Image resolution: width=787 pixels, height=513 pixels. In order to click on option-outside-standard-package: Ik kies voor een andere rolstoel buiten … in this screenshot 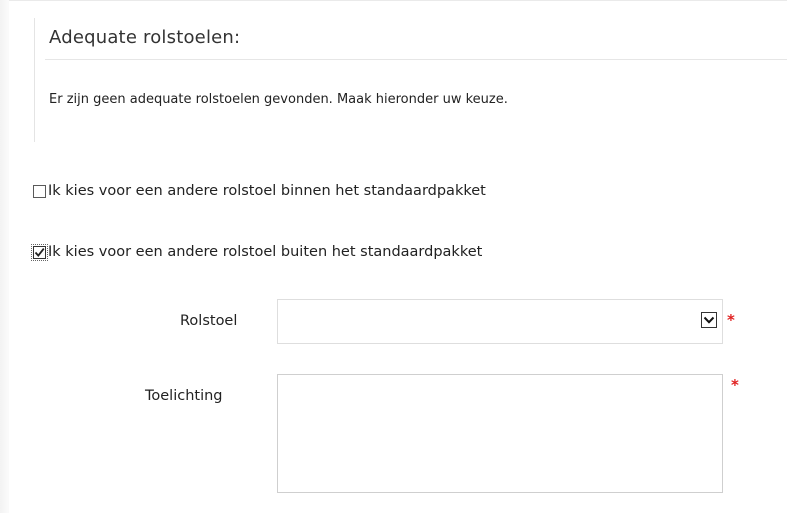, I will do `click(257, 252)`.